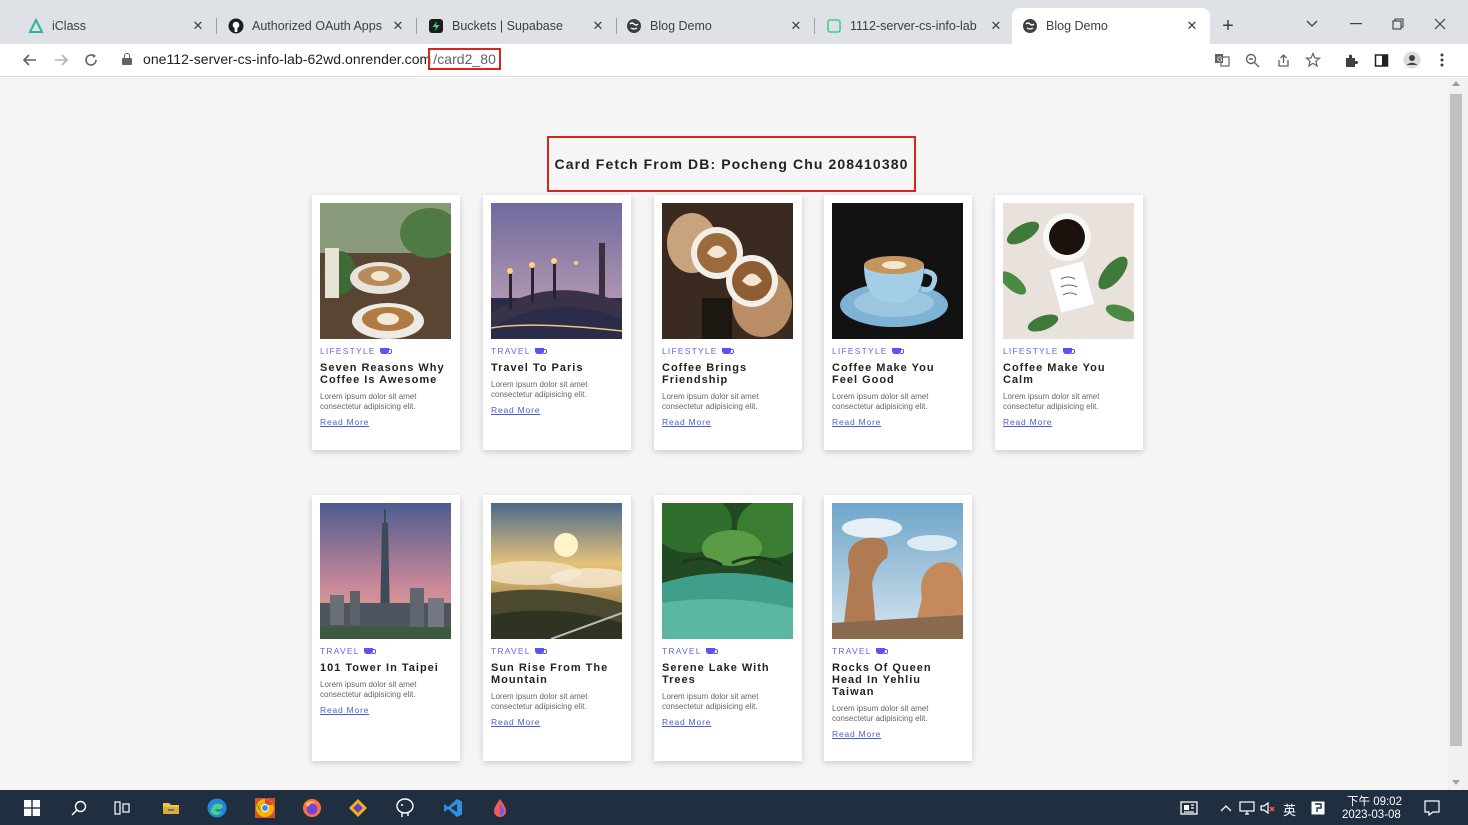 This screenshot has height=825, width=1468. I want to click on news-widget-icon, so click(1189, 808).